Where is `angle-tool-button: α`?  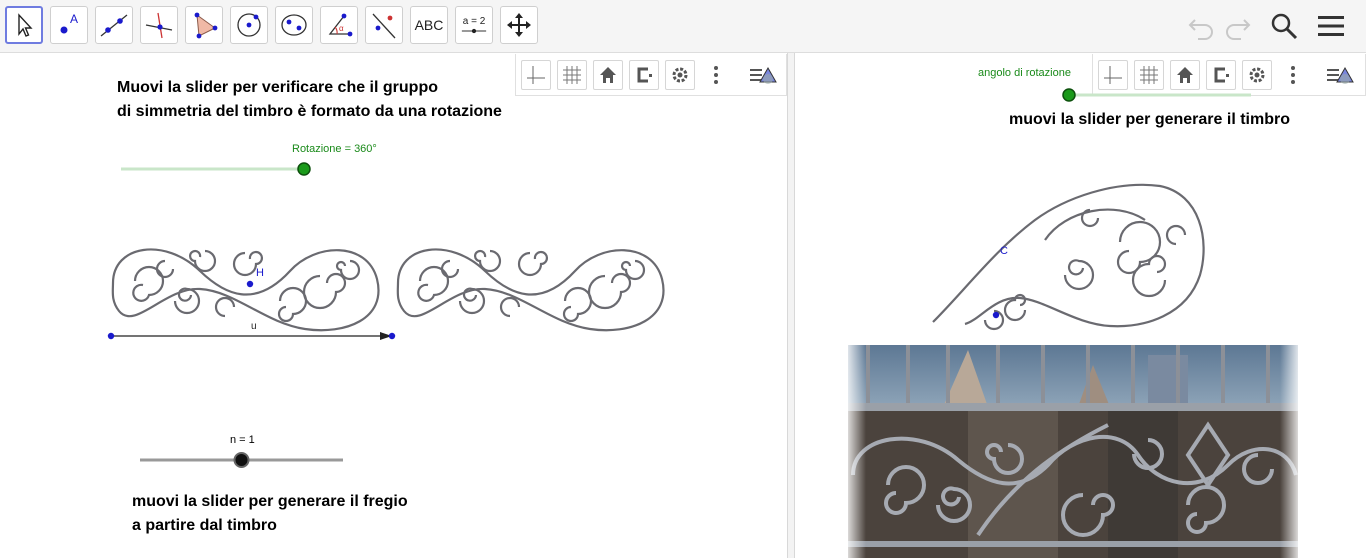 angle-tool-button: α is located at coordinates (339, 25).